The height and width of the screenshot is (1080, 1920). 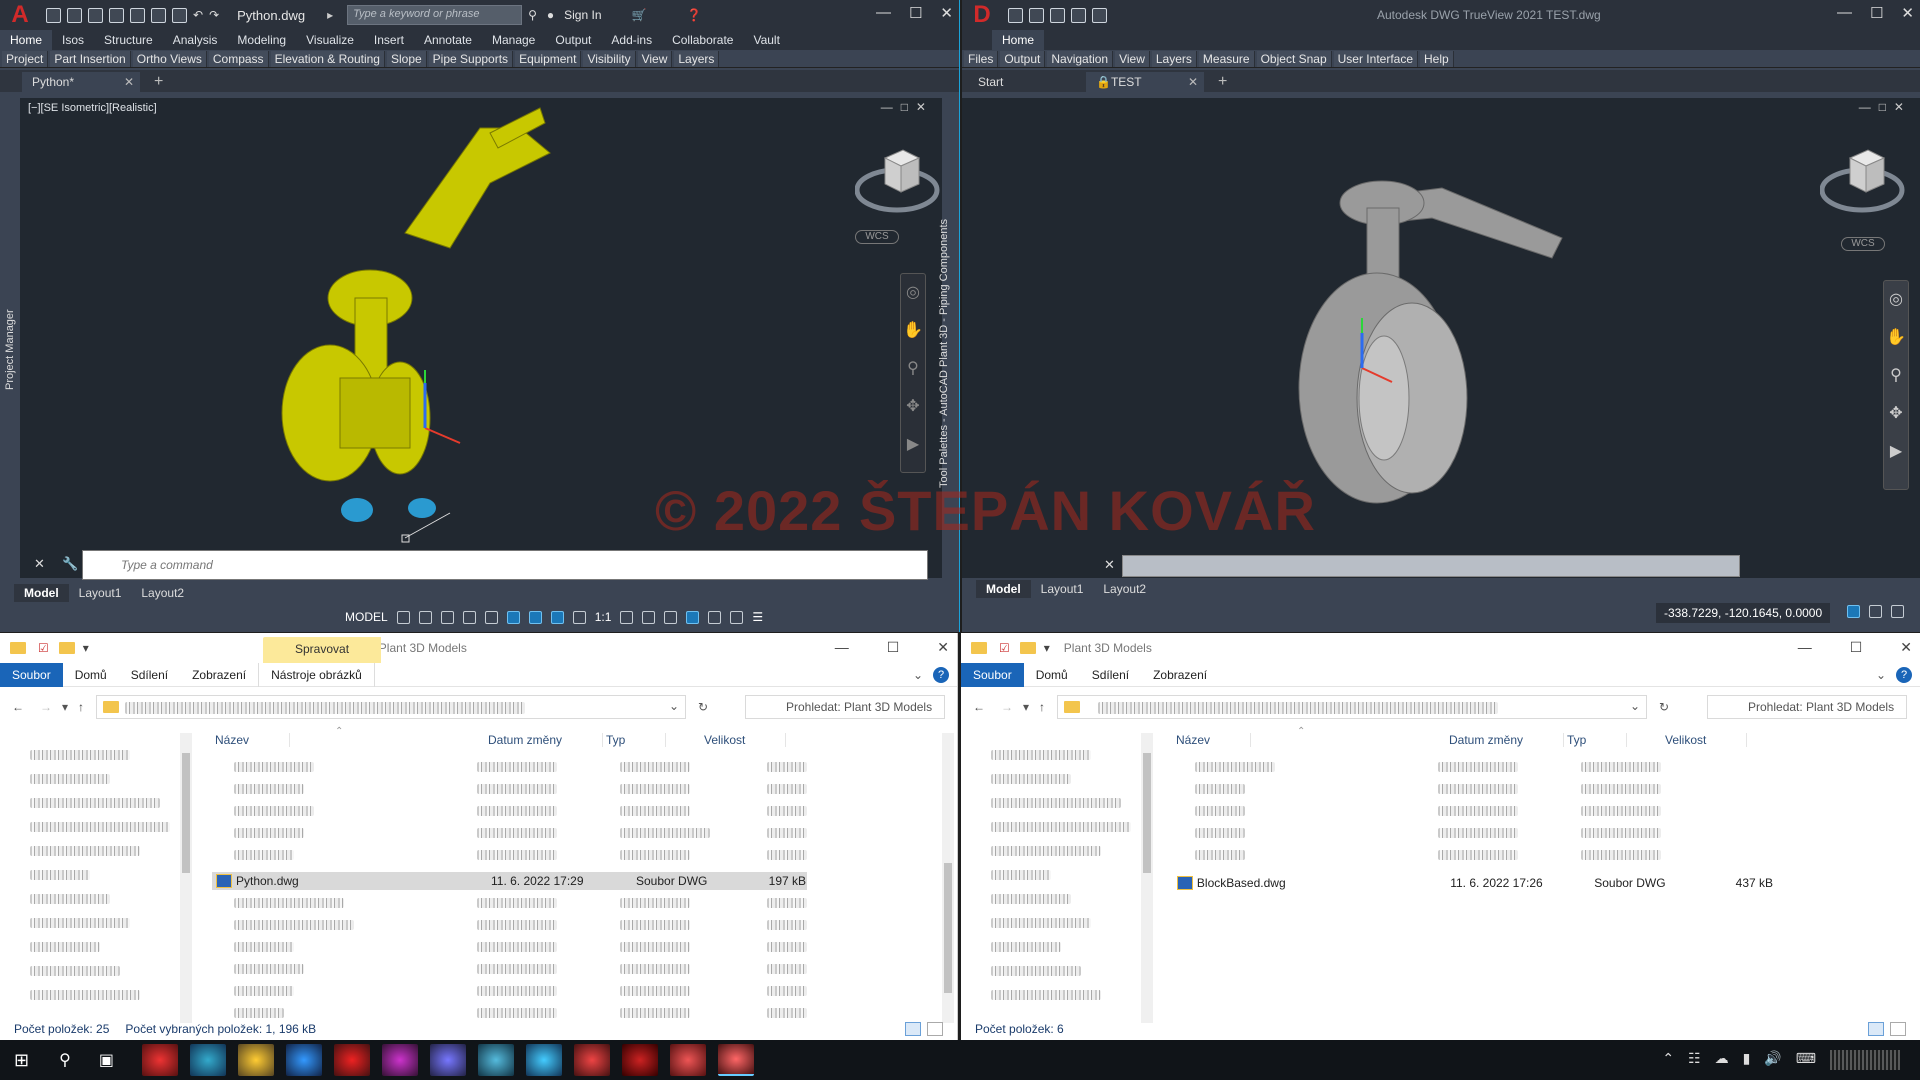 I want to click on layout-tab-model: Model, so click(x=41, y=593).